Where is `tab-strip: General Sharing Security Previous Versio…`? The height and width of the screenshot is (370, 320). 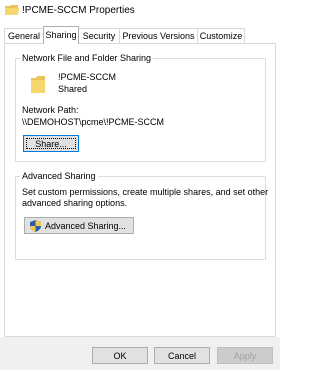 tab-strip: General Sharing Security Previous Versio… is located at coordinates (140, 35).